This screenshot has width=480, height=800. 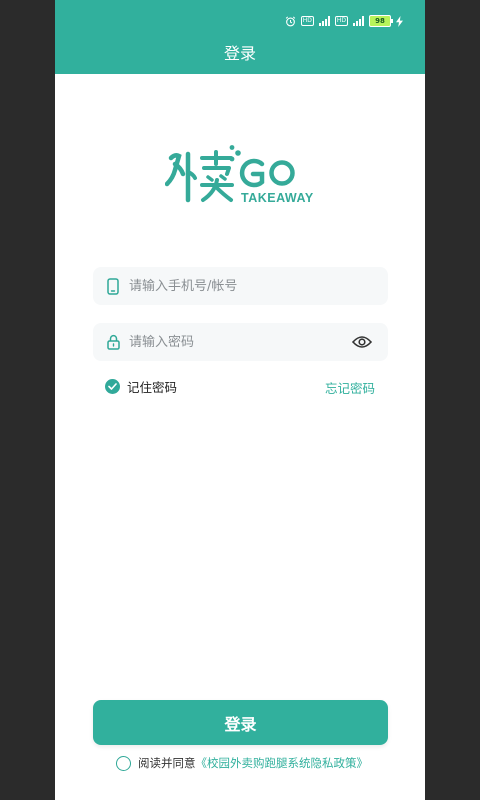 What do you see at coordinates (113, 286) in the screenshot?
I see `phone-icon` at bounding box center [113, 286].